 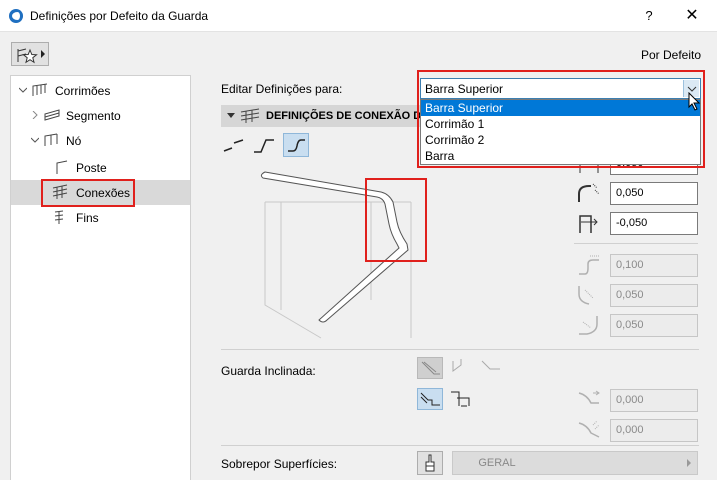 I want to click on overrides-label: Sobrepor Superfícies:, so click(x=279, y=464).